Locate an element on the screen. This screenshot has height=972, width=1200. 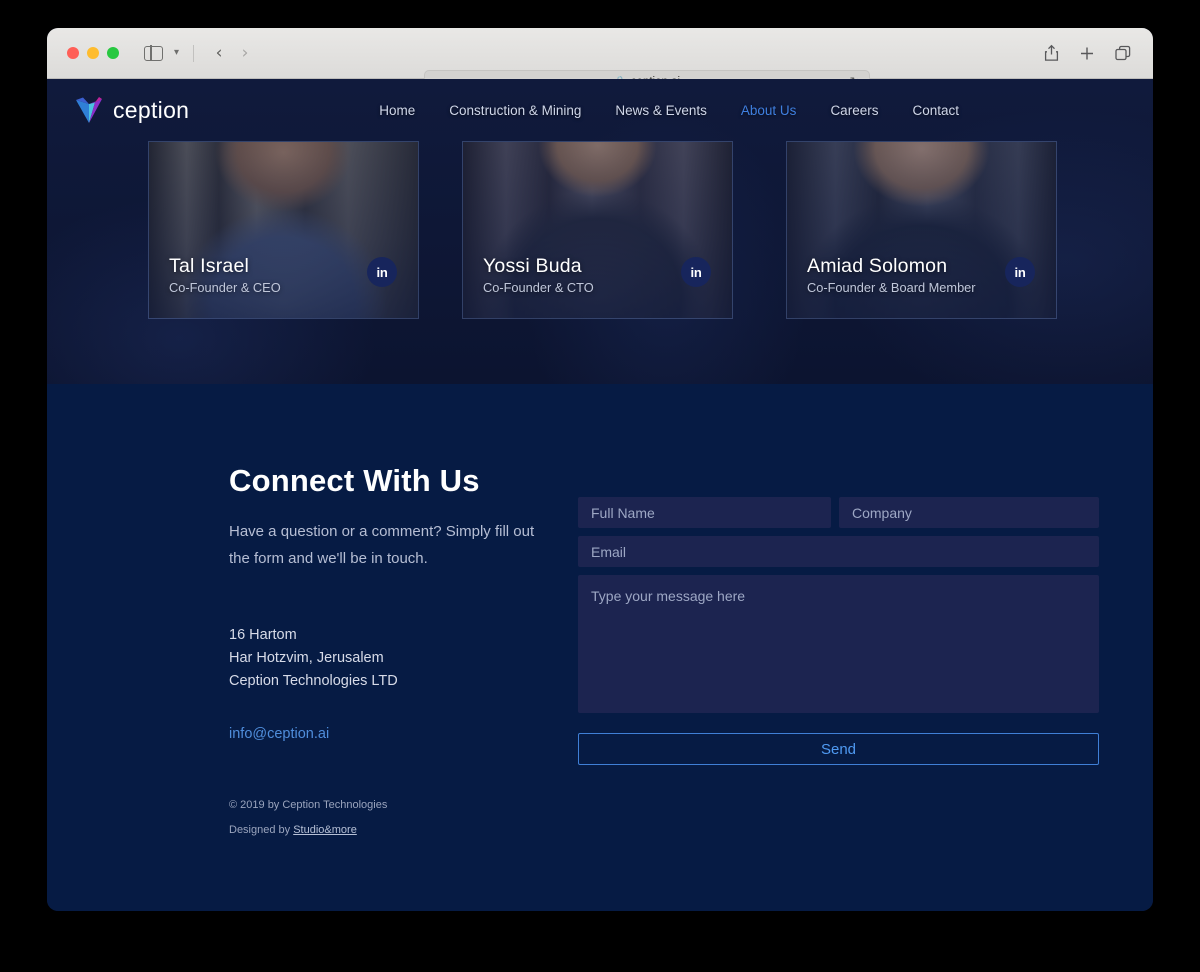
message-textarea is located at coordinates (838, 644).